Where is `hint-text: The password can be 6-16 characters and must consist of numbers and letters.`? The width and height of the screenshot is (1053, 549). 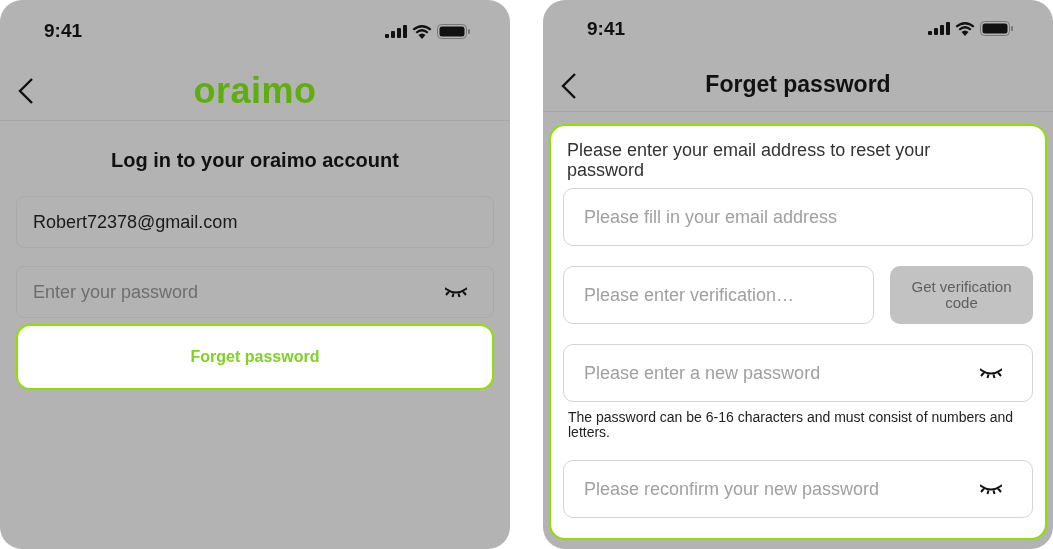 hint-text: The password can be 6-16 characters and must consist of numbers and letters. is located at coordinates (791, 425).